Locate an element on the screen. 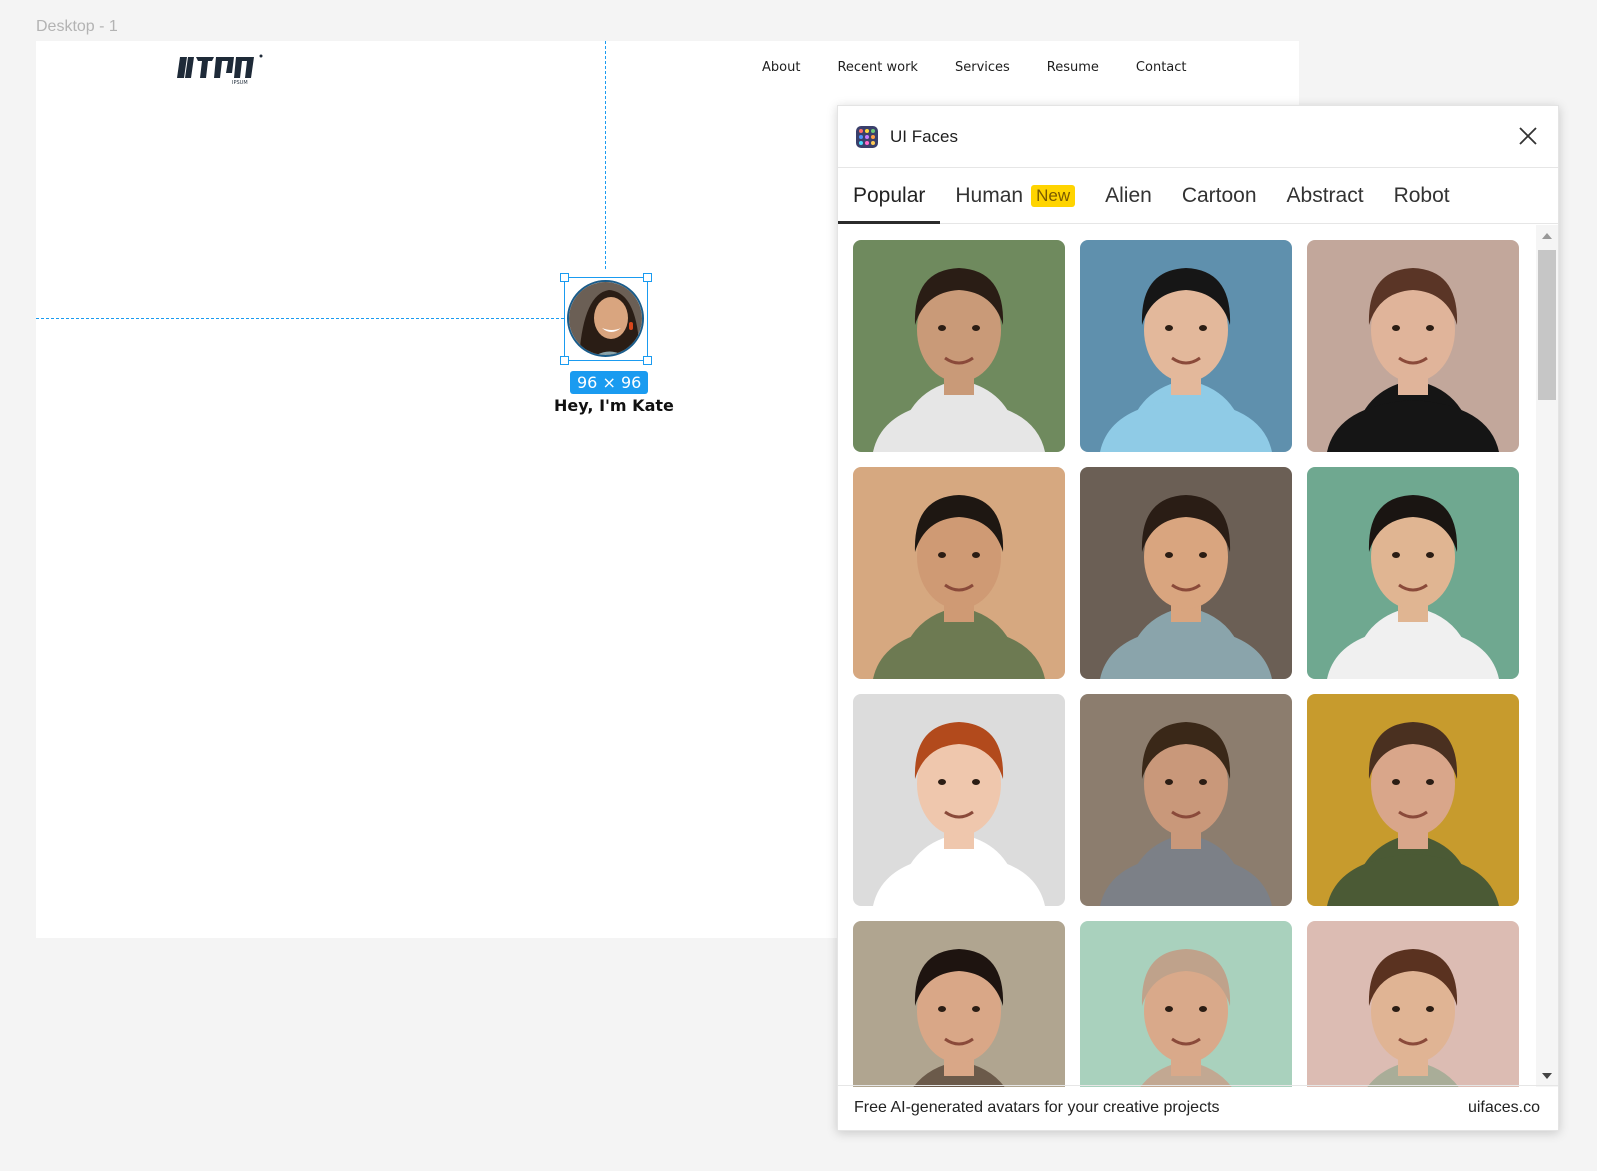 The image size is (1597, 1171). nav-about: About is located at coordinates (781, 67).